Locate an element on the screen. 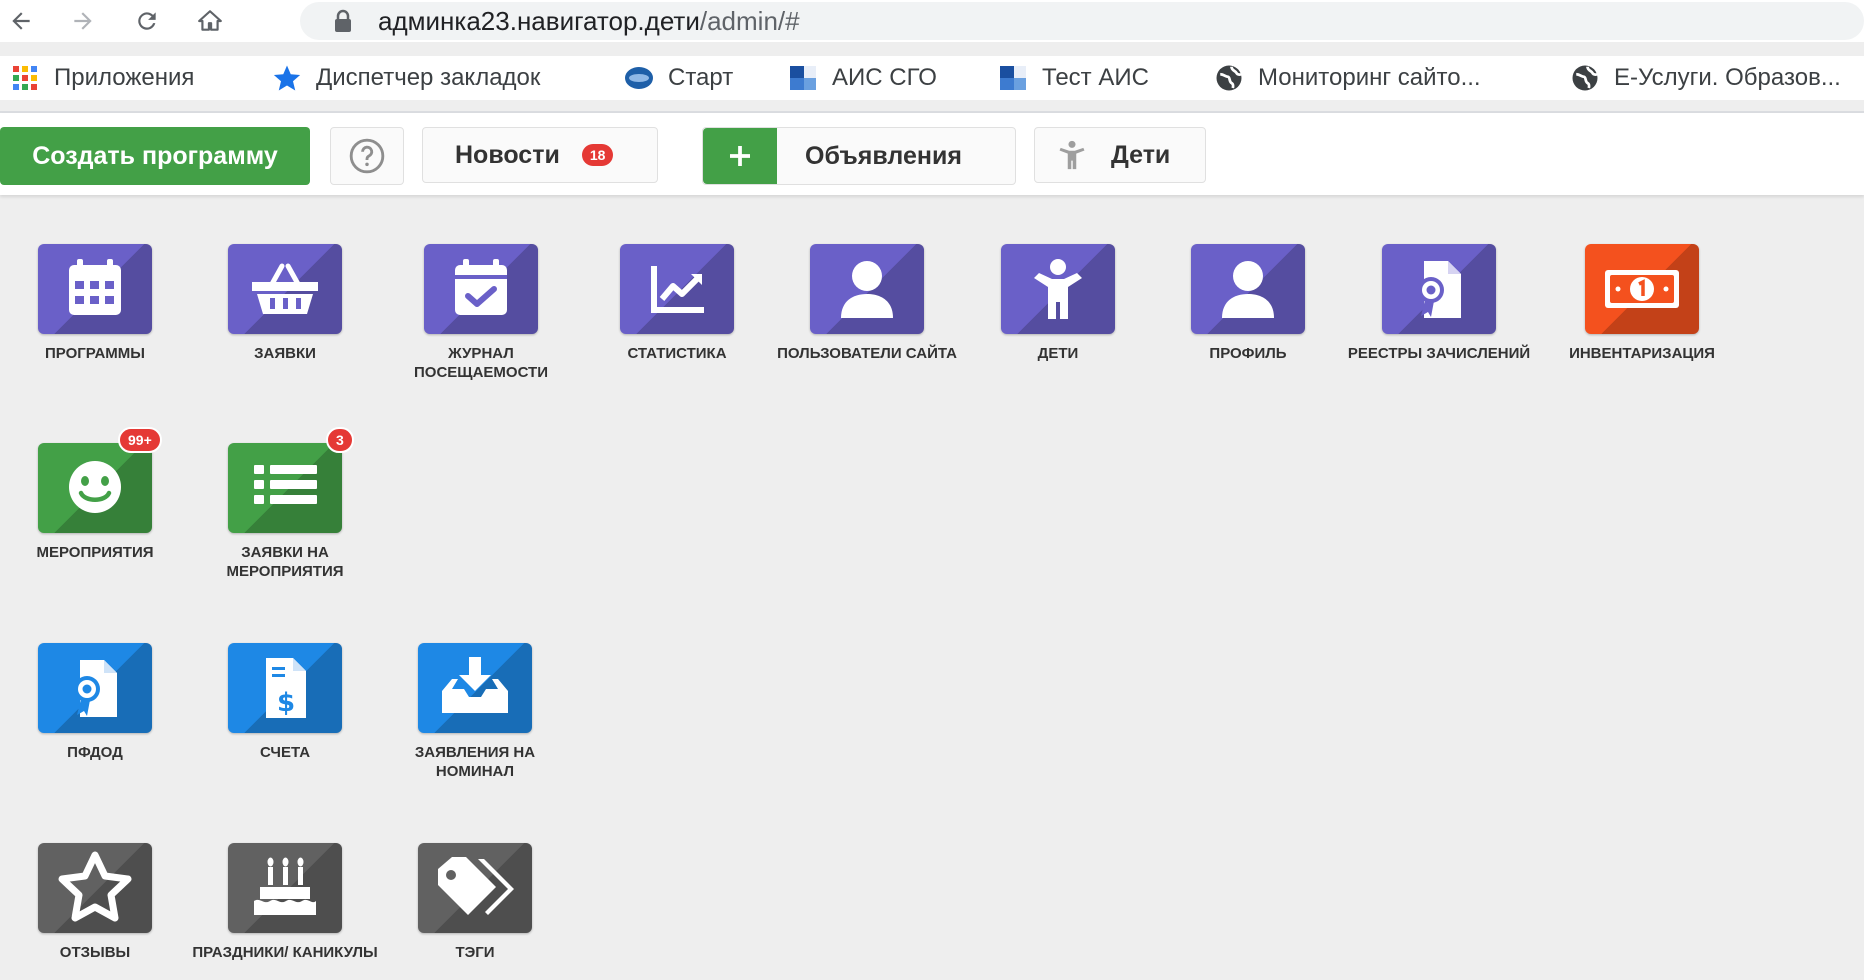  tags-icon is located at coordinates (476, 886).